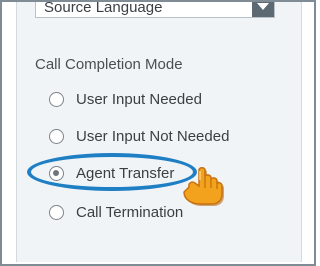  I want to click on call-completion-mode-title: Call Completion Mode, so click(109, 64).